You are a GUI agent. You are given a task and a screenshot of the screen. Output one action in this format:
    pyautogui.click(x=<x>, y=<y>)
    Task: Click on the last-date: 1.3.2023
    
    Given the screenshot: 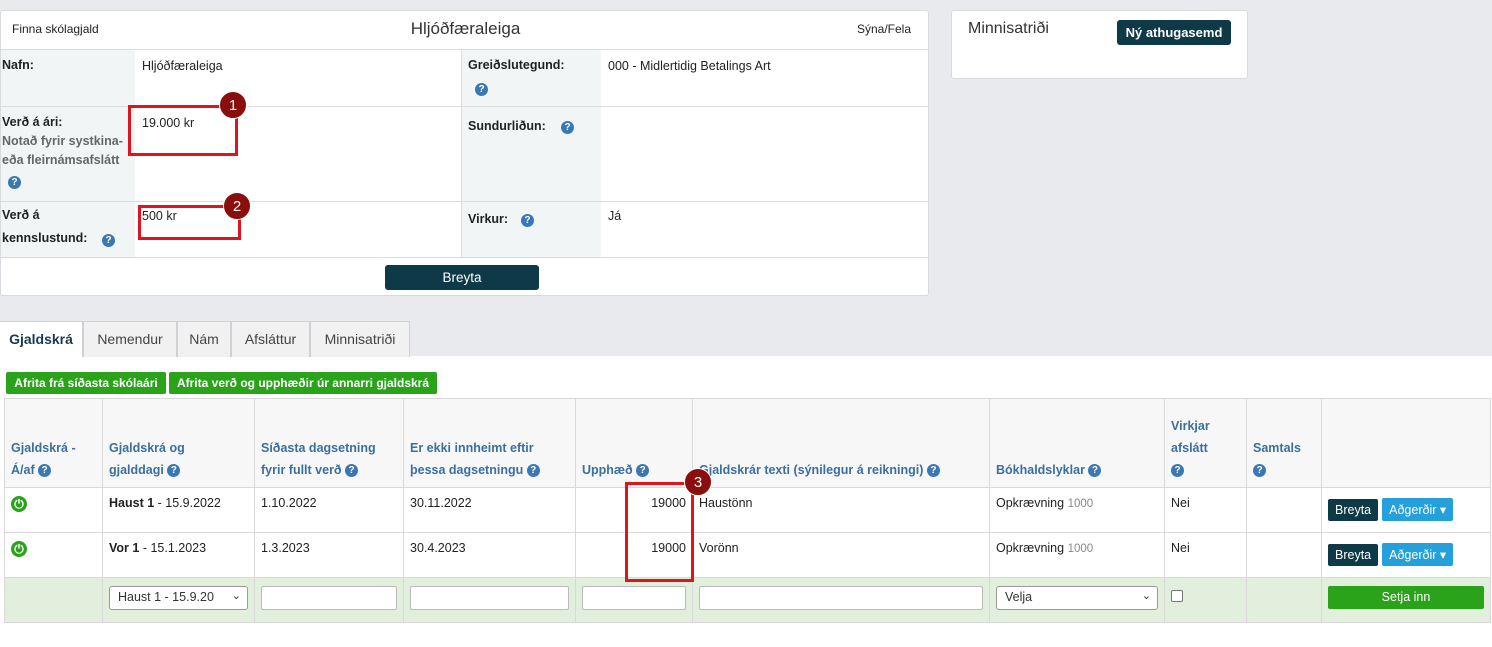 What is the action you would take?
    pyautogui.click(x=329, y=555)
    